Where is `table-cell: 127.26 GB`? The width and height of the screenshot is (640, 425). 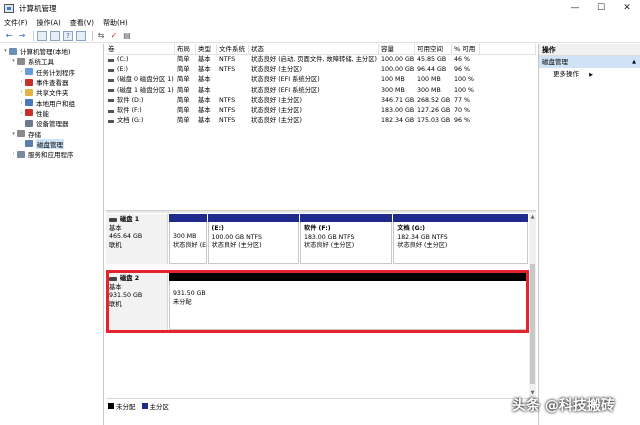 table-cell: 127.26 GB is located at coordinates (434, 110).